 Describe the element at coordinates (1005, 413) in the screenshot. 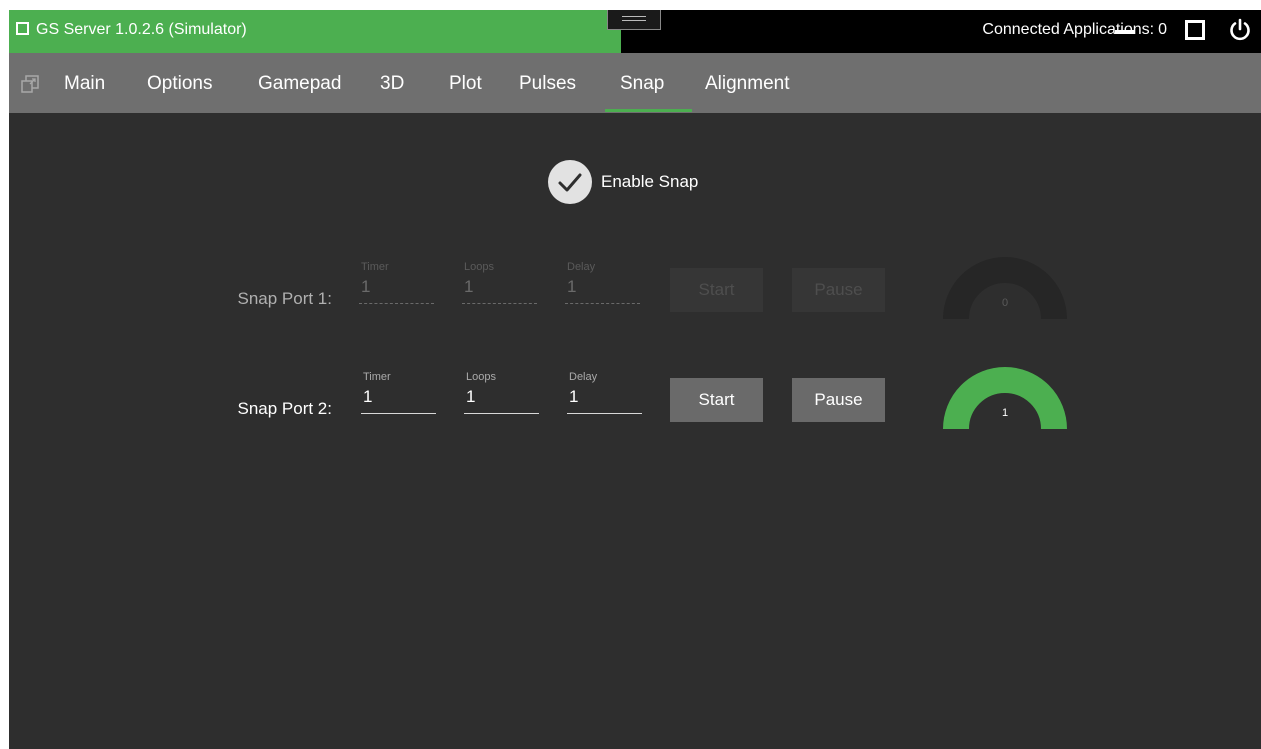

I see `snap-port-2-gauge-value: 1` at that location.